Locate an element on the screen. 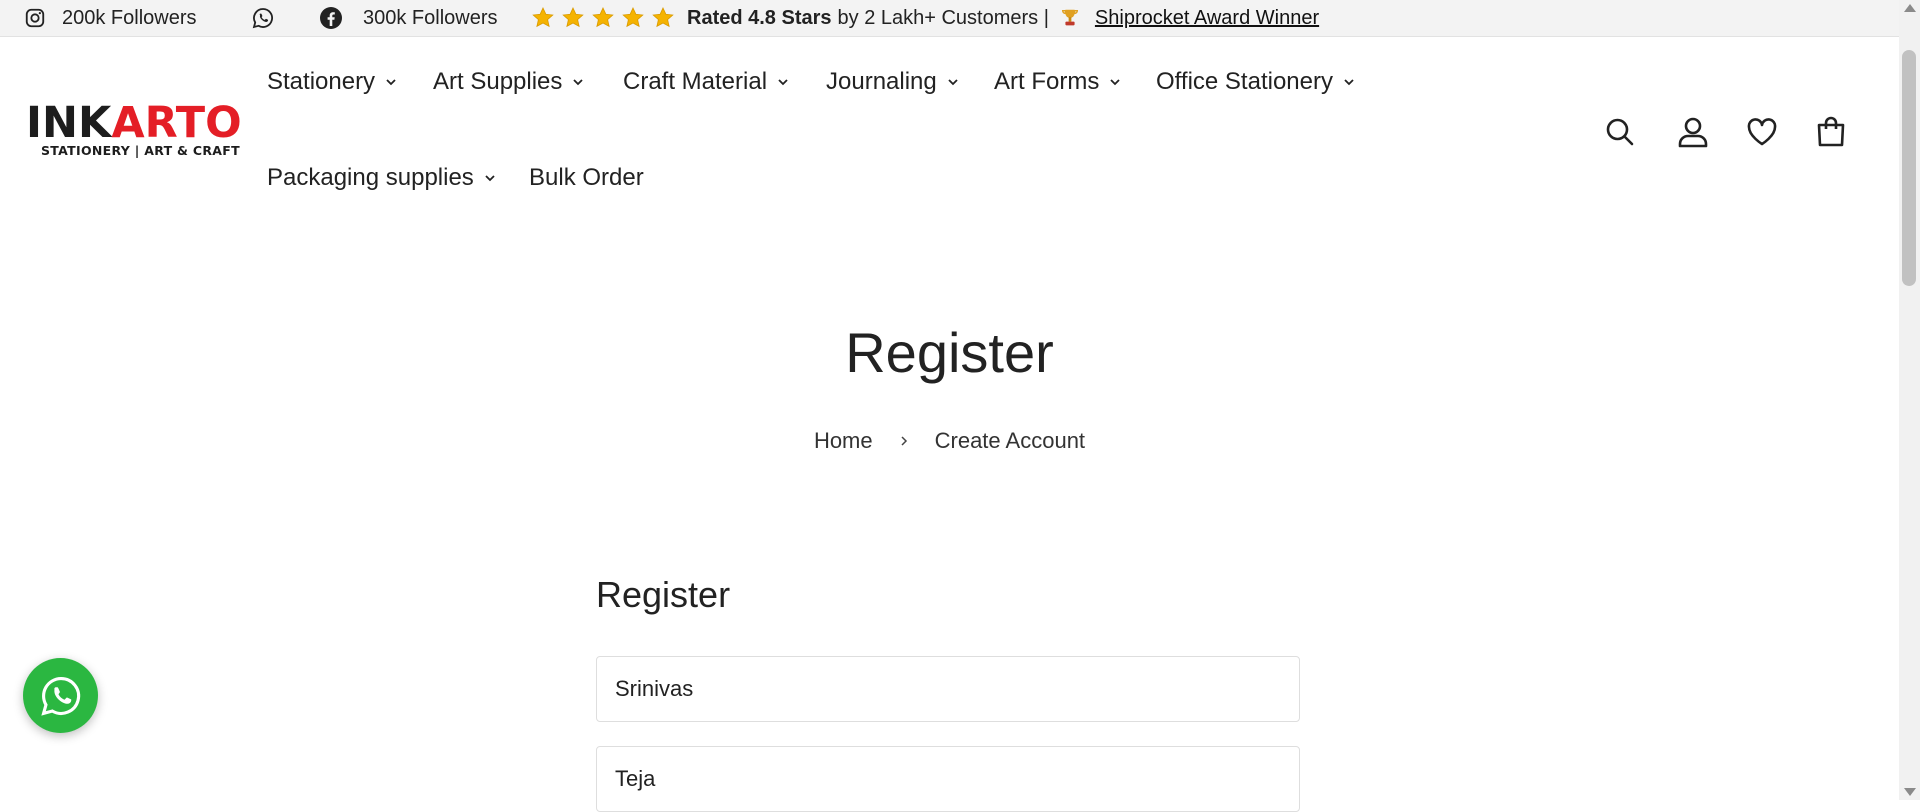  nav-art-supplies: Art Supplies is located at coordinates (508, 82).